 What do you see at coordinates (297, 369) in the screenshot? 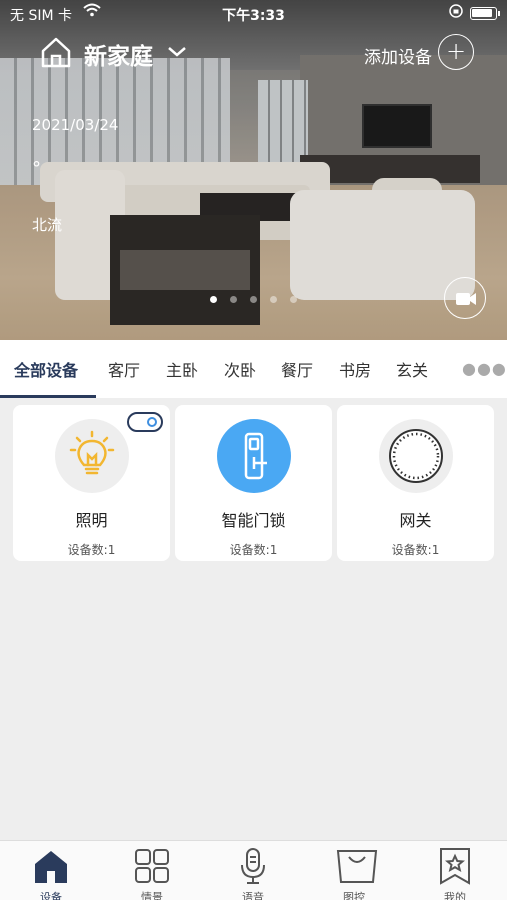
I see `tab-dining-room: 餐厅` at bounding box center [297, 369].